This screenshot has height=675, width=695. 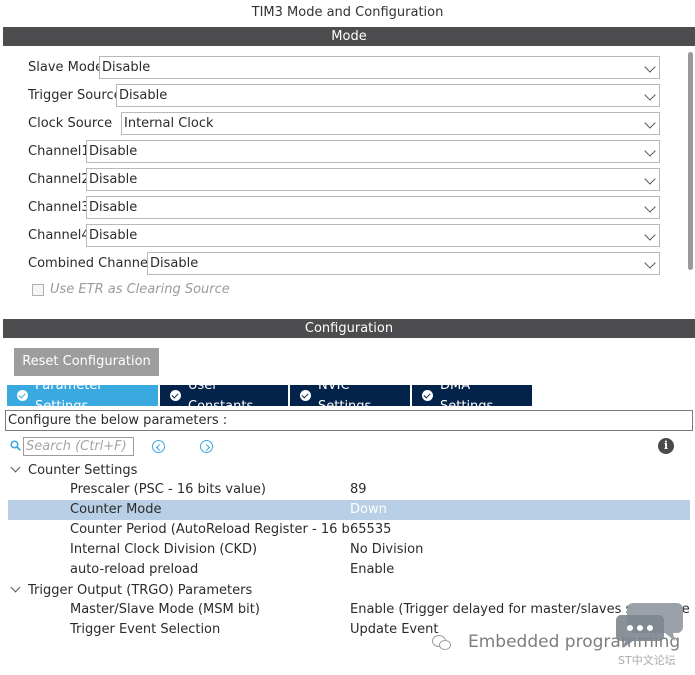 What do you see at coordinates (140, 289) in the screenshot?
I see `etr-checkbox-label: Use ETR as Clearing Source` at bounding box center [140, 289].